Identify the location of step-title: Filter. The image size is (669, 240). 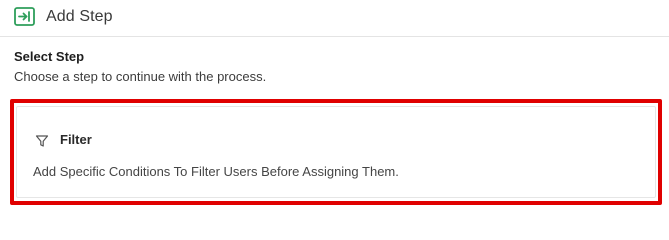
(76, 139).